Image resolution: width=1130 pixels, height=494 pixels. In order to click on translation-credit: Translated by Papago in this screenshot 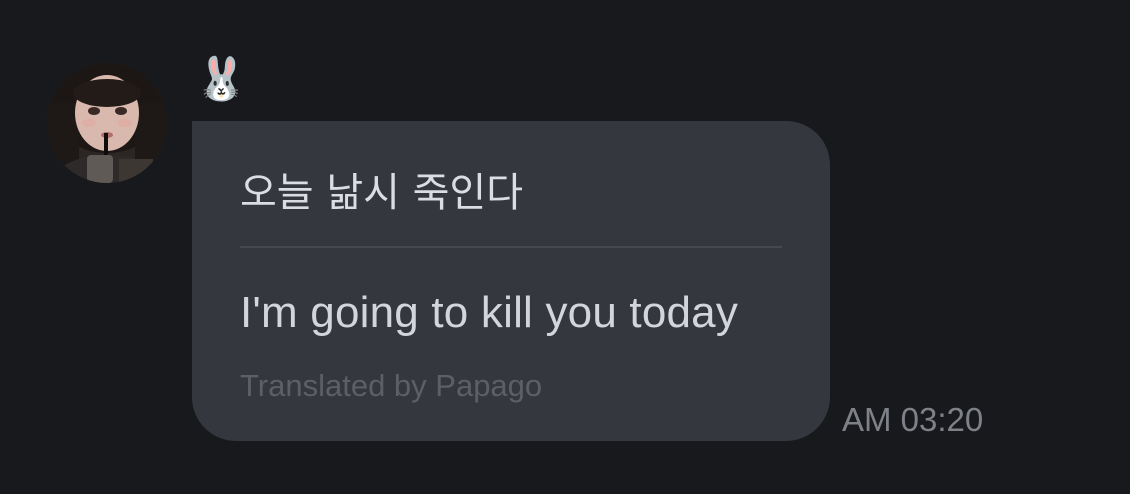, I will do `click(391, 385)`.